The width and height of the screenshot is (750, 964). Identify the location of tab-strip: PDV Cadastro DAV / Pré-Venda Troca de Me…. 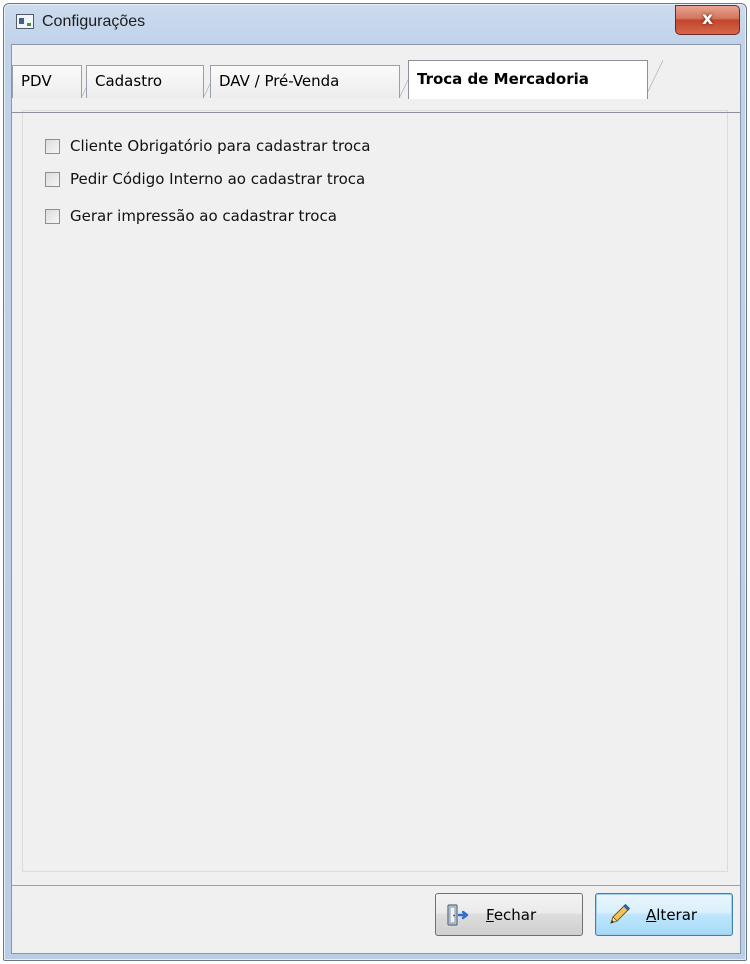
(376, 86).